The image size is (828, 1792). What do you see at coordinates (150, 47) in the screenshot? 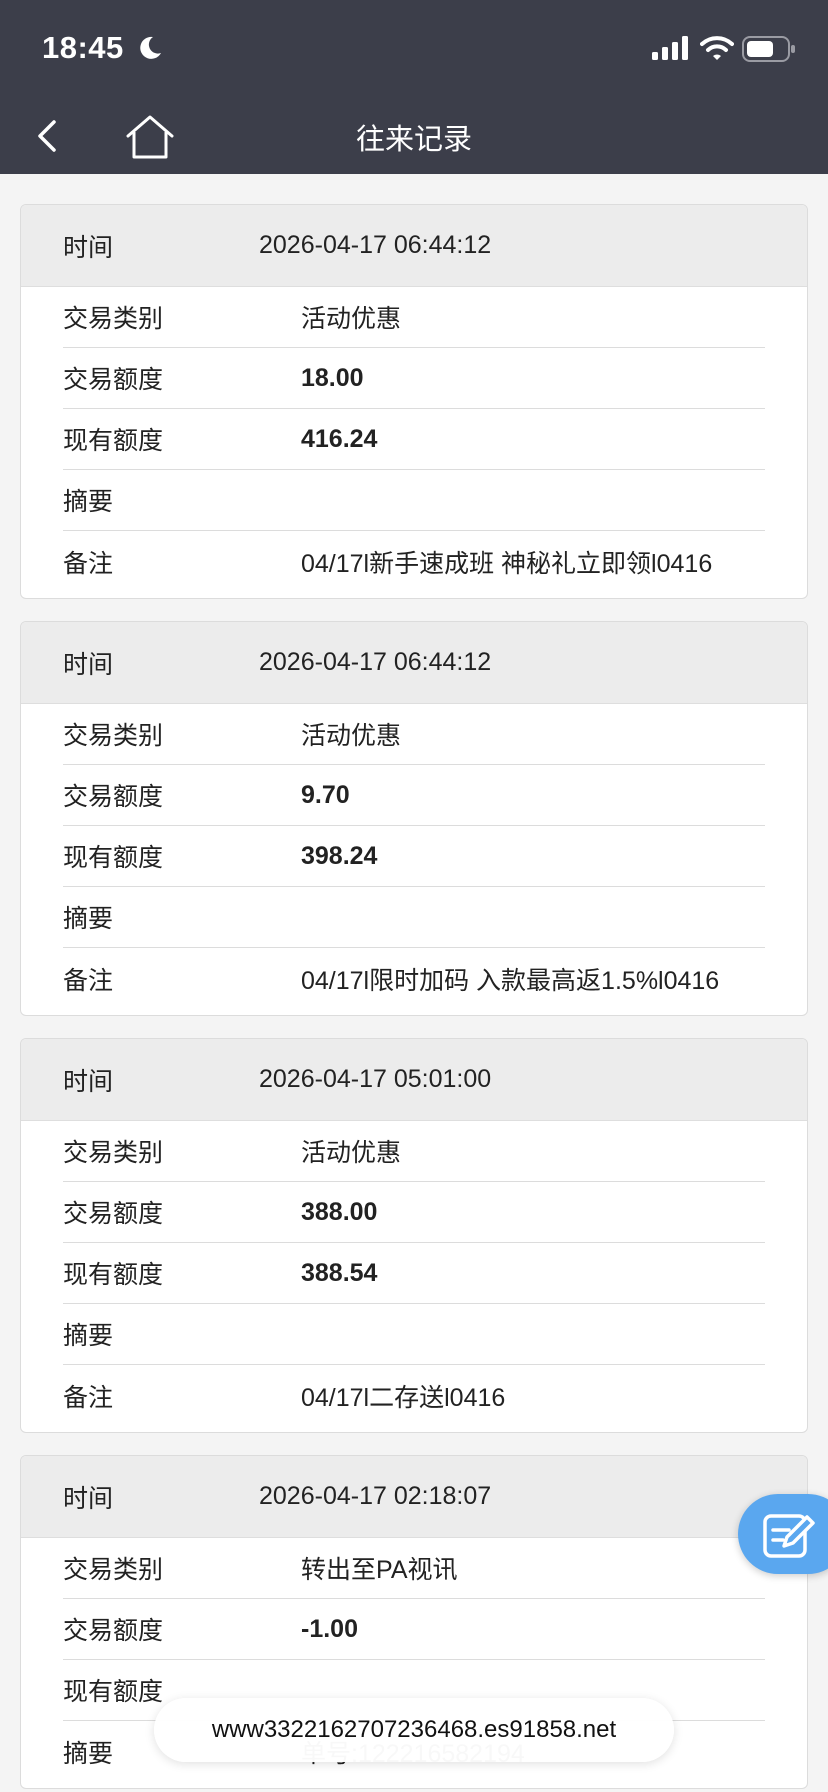
I see `moon-icon` at bounding box center [150, 47].